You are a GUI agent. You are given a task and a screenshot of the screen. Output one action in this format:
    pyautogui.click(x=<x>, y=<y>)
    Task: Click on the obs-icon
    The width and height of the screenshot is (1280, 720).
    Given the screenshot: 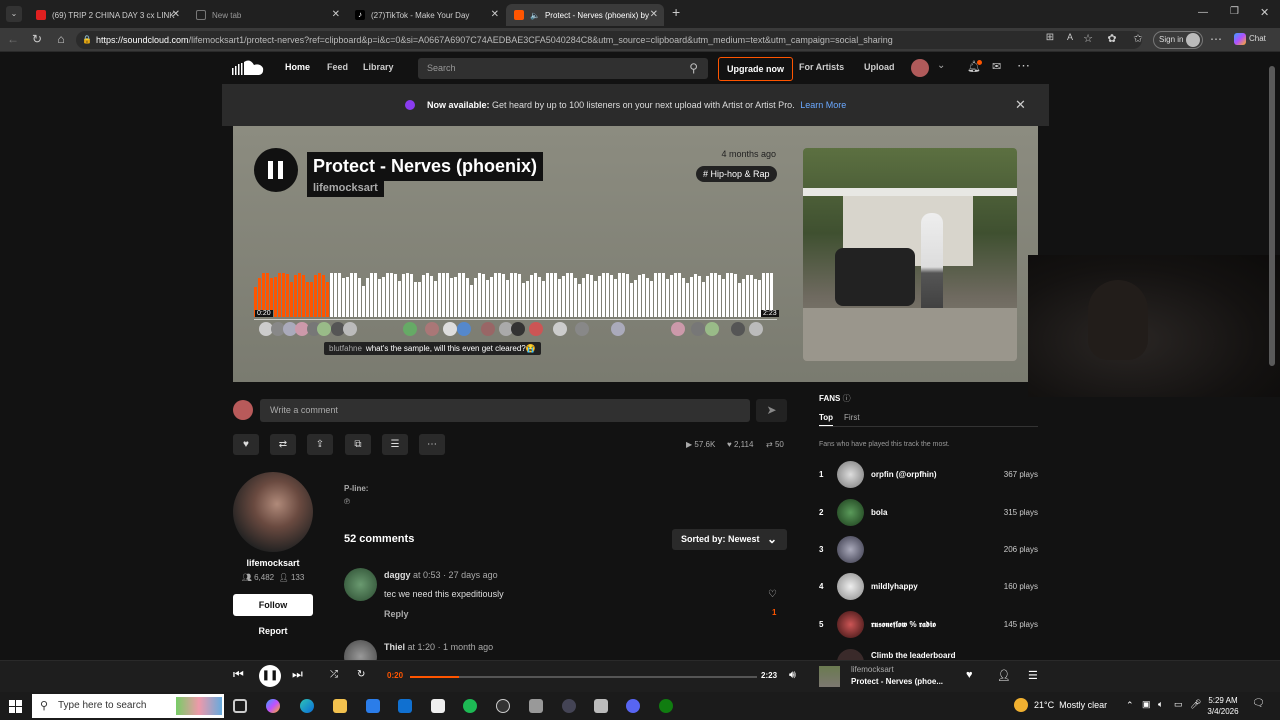 What is the action you would take?
    pyautogui.click(x=503, y=706)
    